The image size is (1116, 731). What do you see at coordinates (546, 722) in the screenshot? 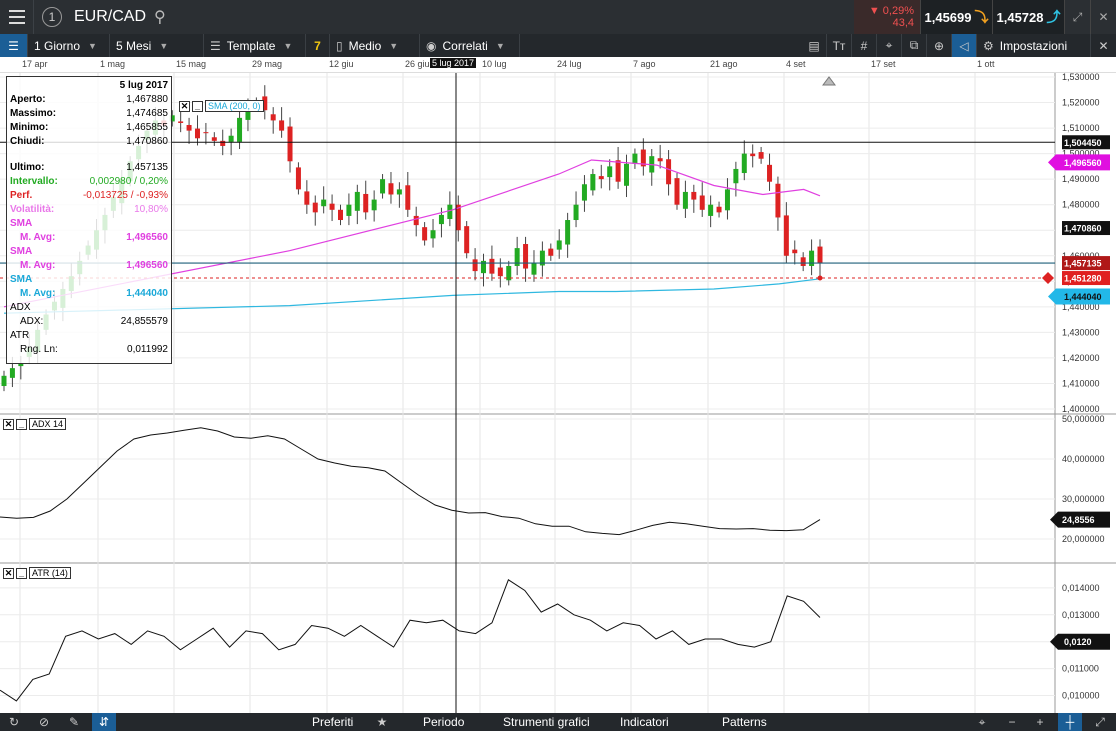
I see `strumenti-grafici-menu: Strumenti grafici` at bounding box center [546, 722].